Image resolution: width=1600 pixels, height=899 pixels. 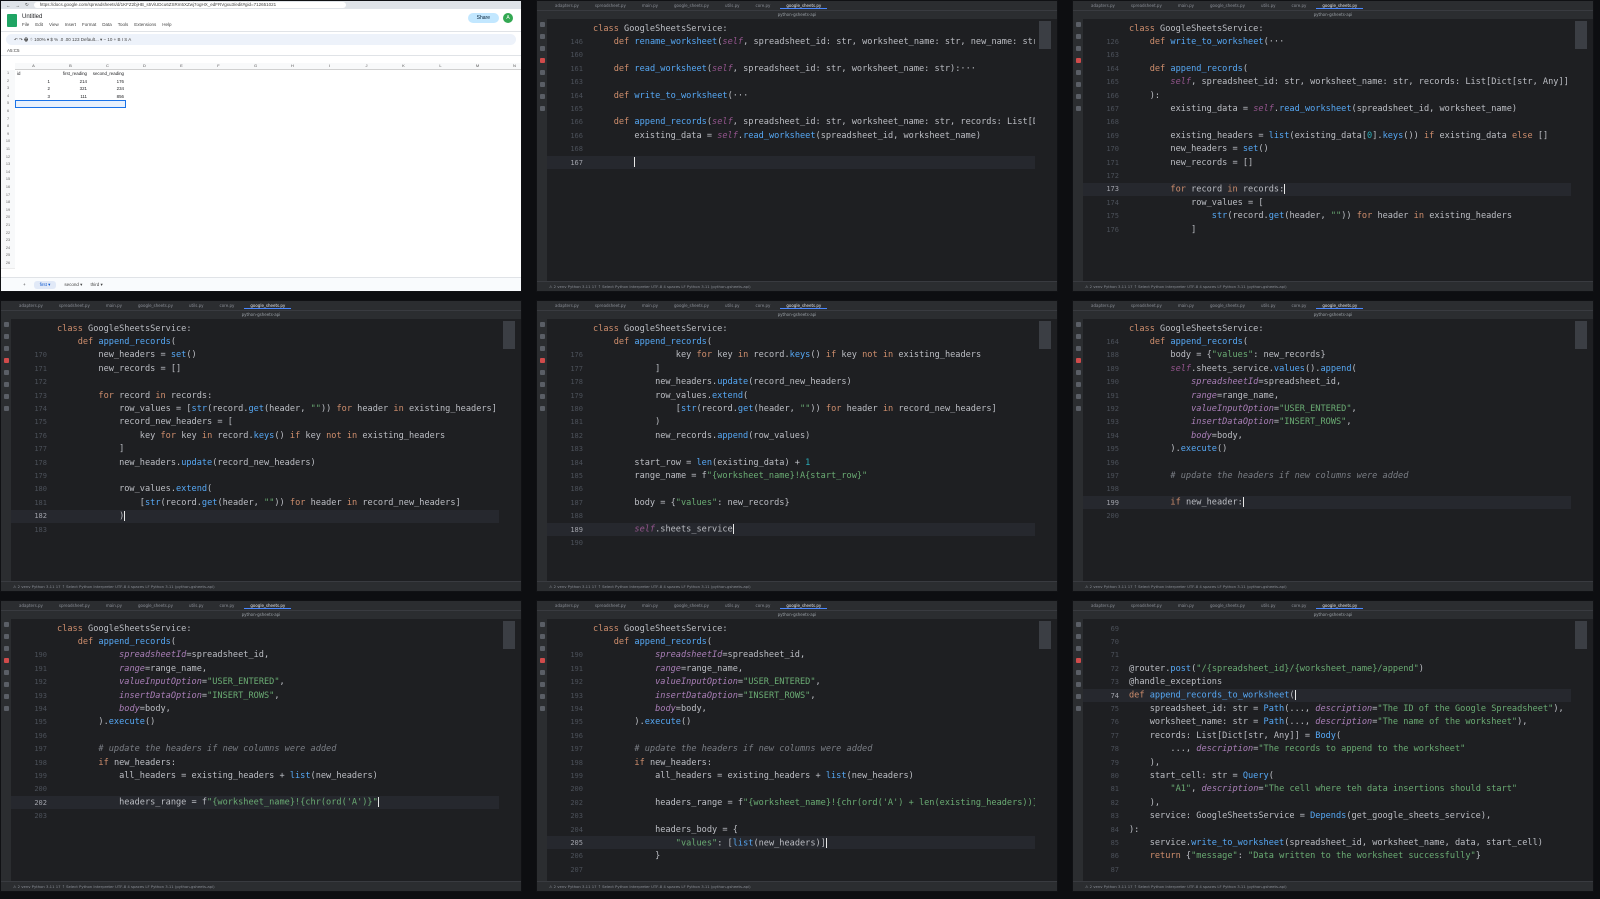 I want to click on code-line: 84):, so click(x=1327, y=829).